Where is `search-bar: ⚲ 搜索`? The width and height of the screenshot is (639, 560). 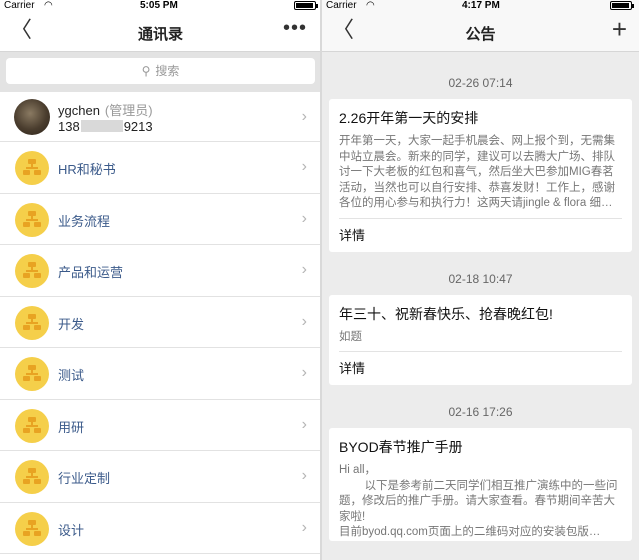 search-bar: ⚲ 搜索 is located at coordinates (160, 72).